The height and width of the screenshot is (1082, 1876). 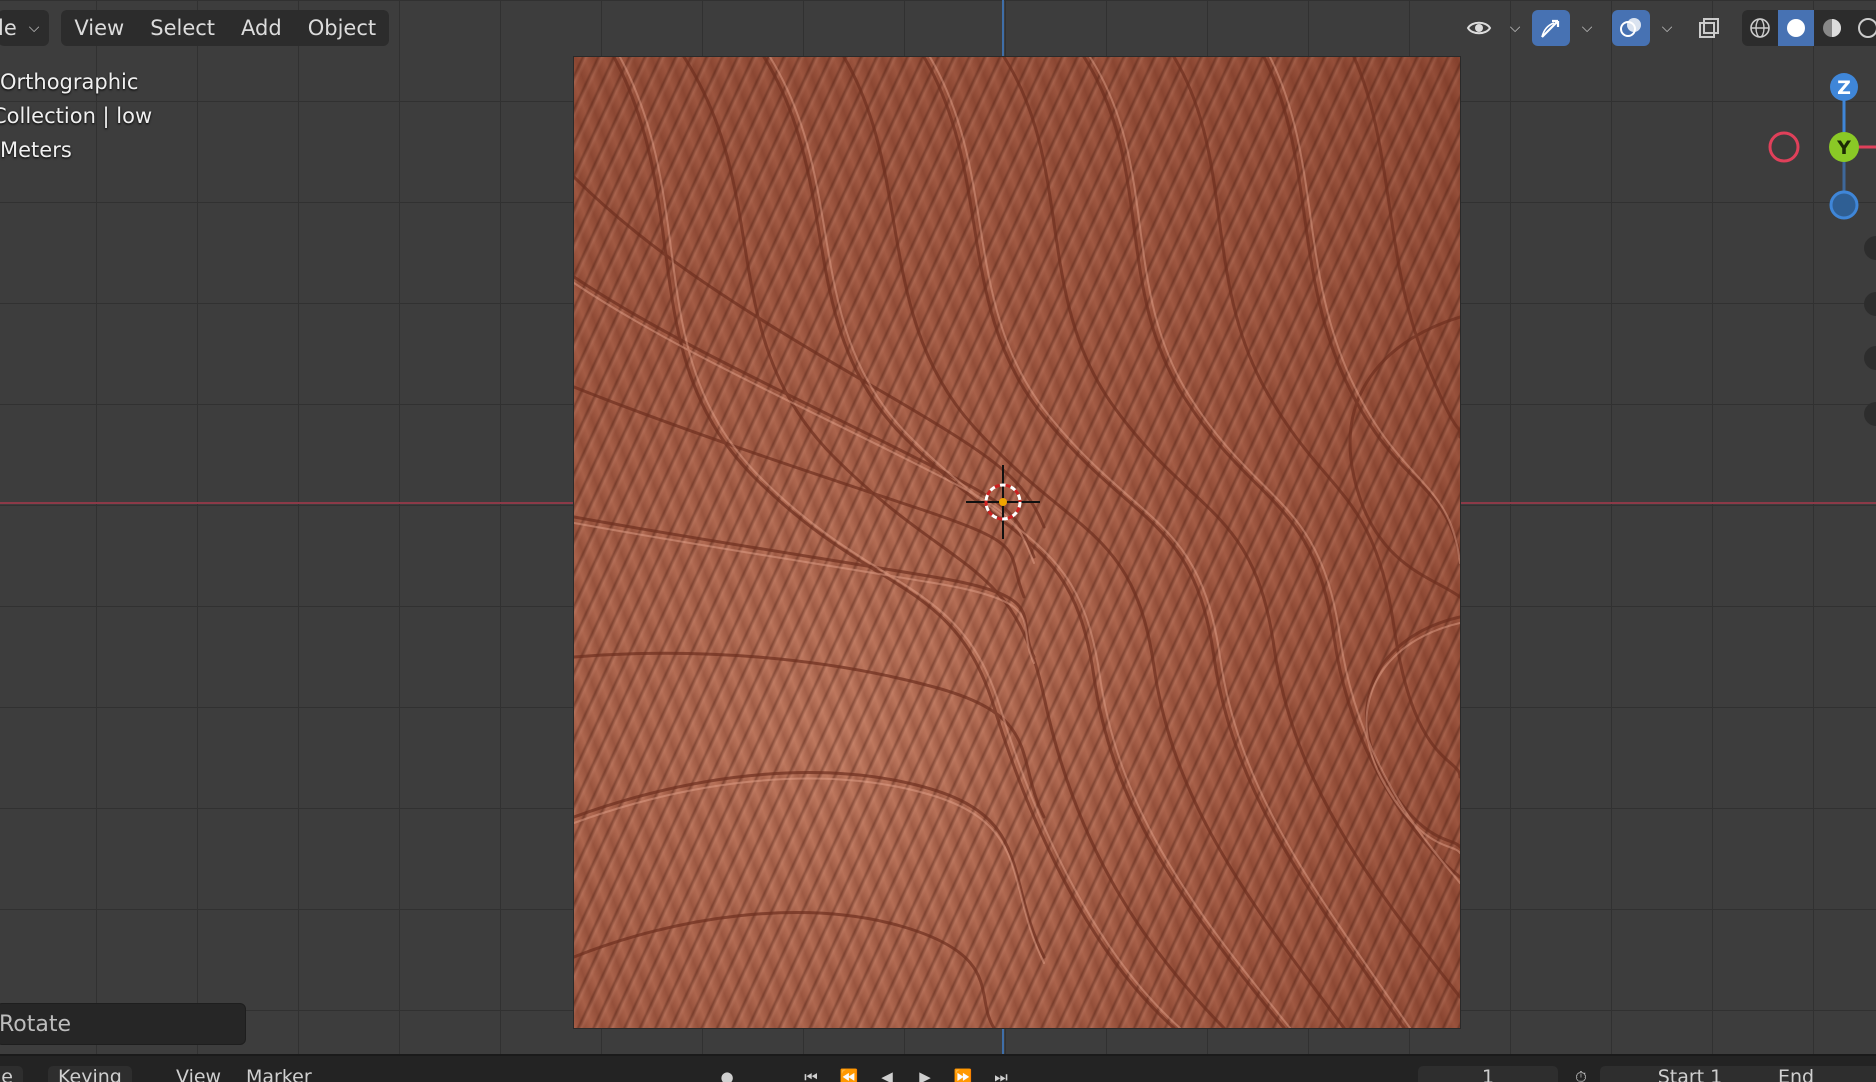 What do you see at coordinates (1003, 502) in the screenshot?
I see `3d-cursor-icon` at bounding box center [1003, 502].